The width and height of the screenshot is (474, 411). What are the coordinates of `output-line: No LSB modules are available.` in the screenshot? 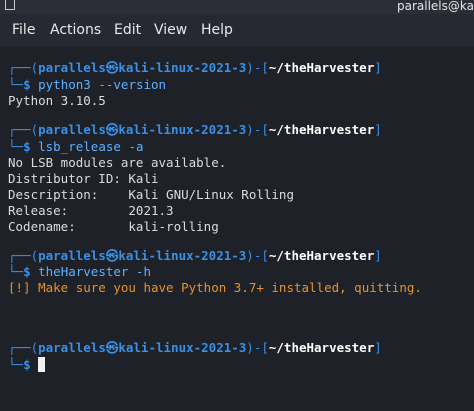 It's located at (117, 162).